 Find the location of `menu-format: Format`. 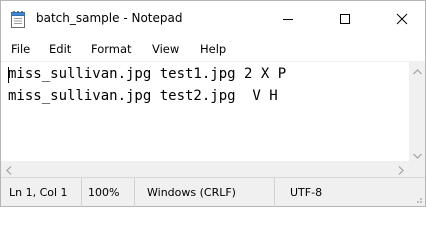

menu-format: Format is located at coordinates (111, 49).